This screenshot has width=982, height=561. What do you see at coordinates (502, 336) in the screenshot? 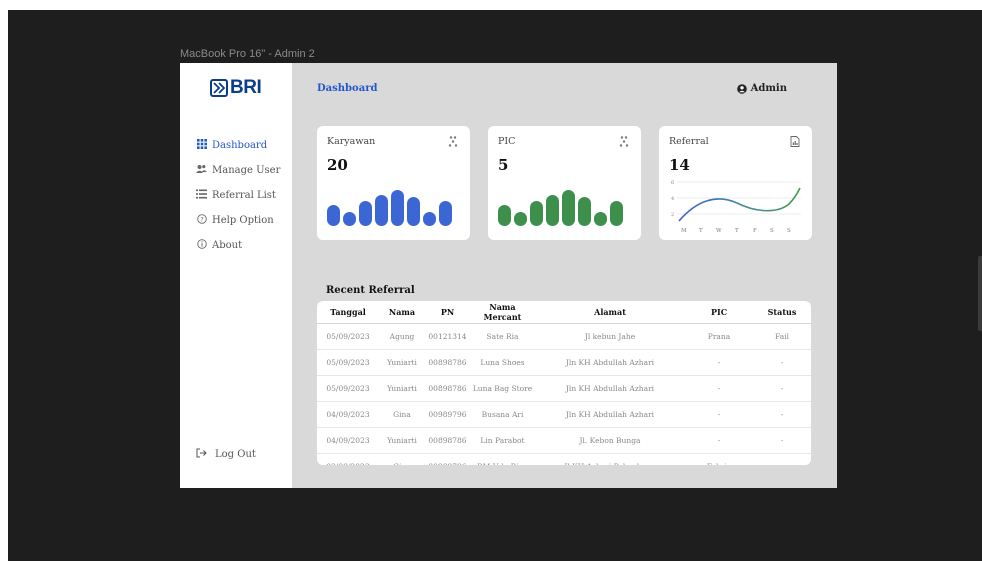
I see `table-cell: Sate Ria` at bounding box center [502, 336].